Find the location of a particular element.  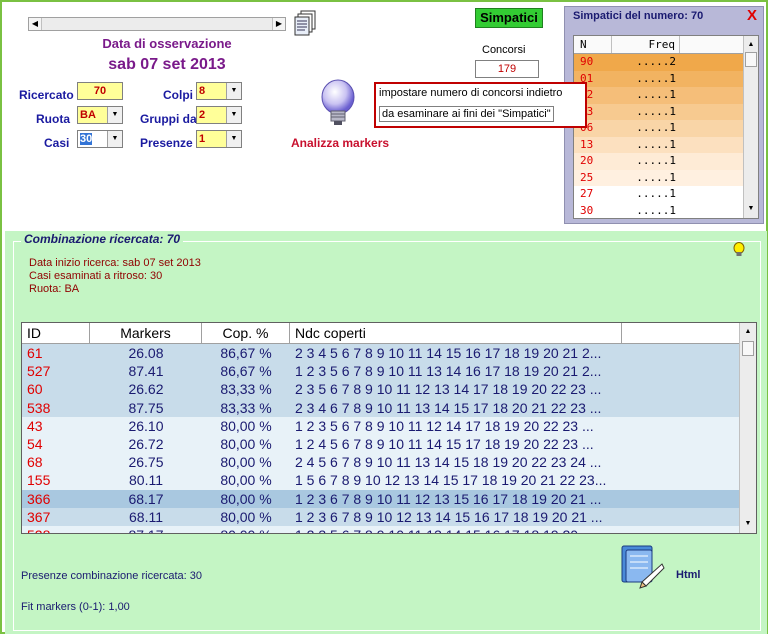

simpatici-number: 90 is located at coordinates (587, 61).